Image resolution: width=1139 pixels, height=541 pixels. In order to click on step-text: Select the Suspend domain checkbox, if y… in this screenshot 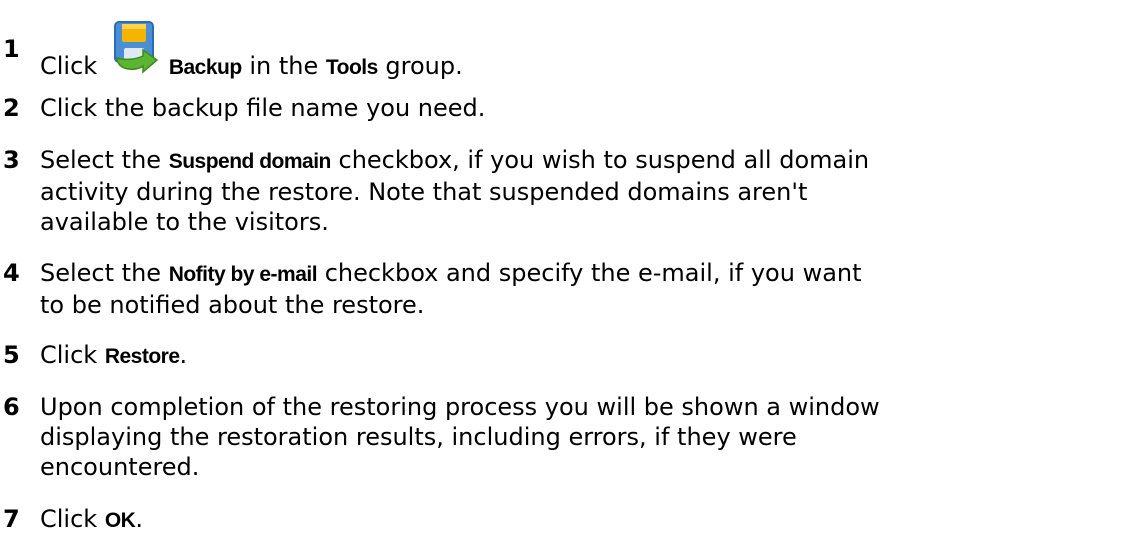, I will do `click(455, 191)`.